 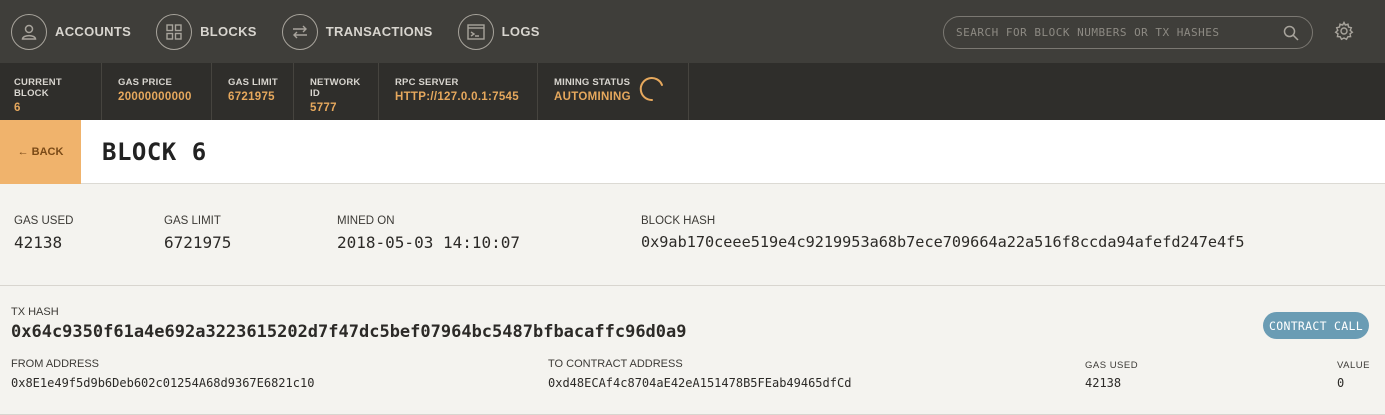 I want to click on nav-blocks: BLOCKS, so click(x=201, y=31).